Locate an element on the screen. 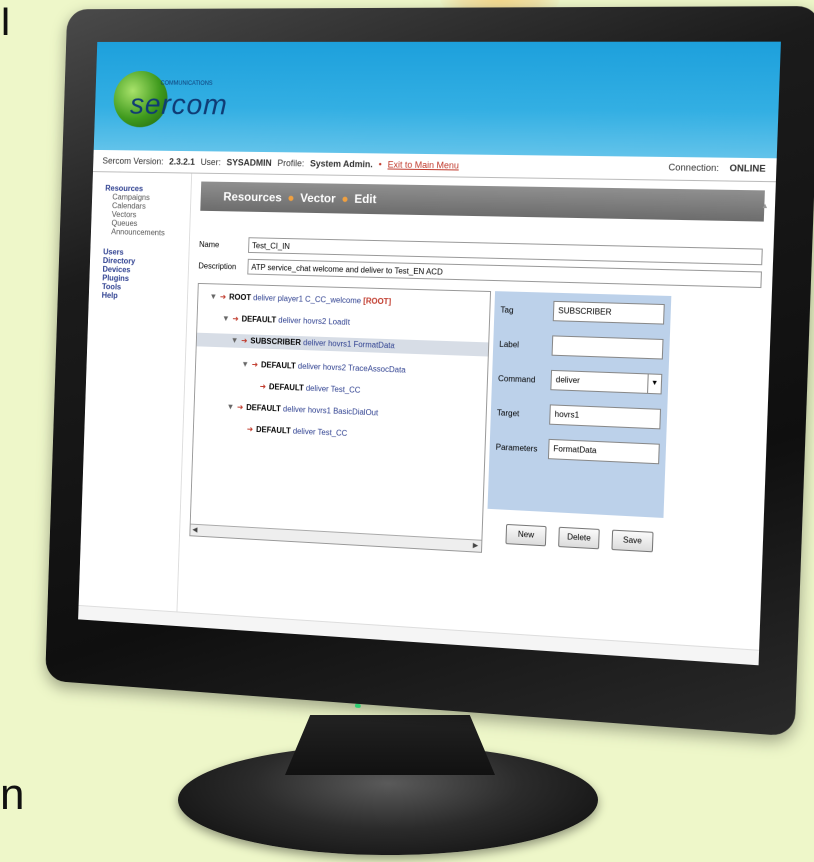 The width and height of the screenshot is (814, 862). delete-button: Delete is located at coordinates (579, 538).